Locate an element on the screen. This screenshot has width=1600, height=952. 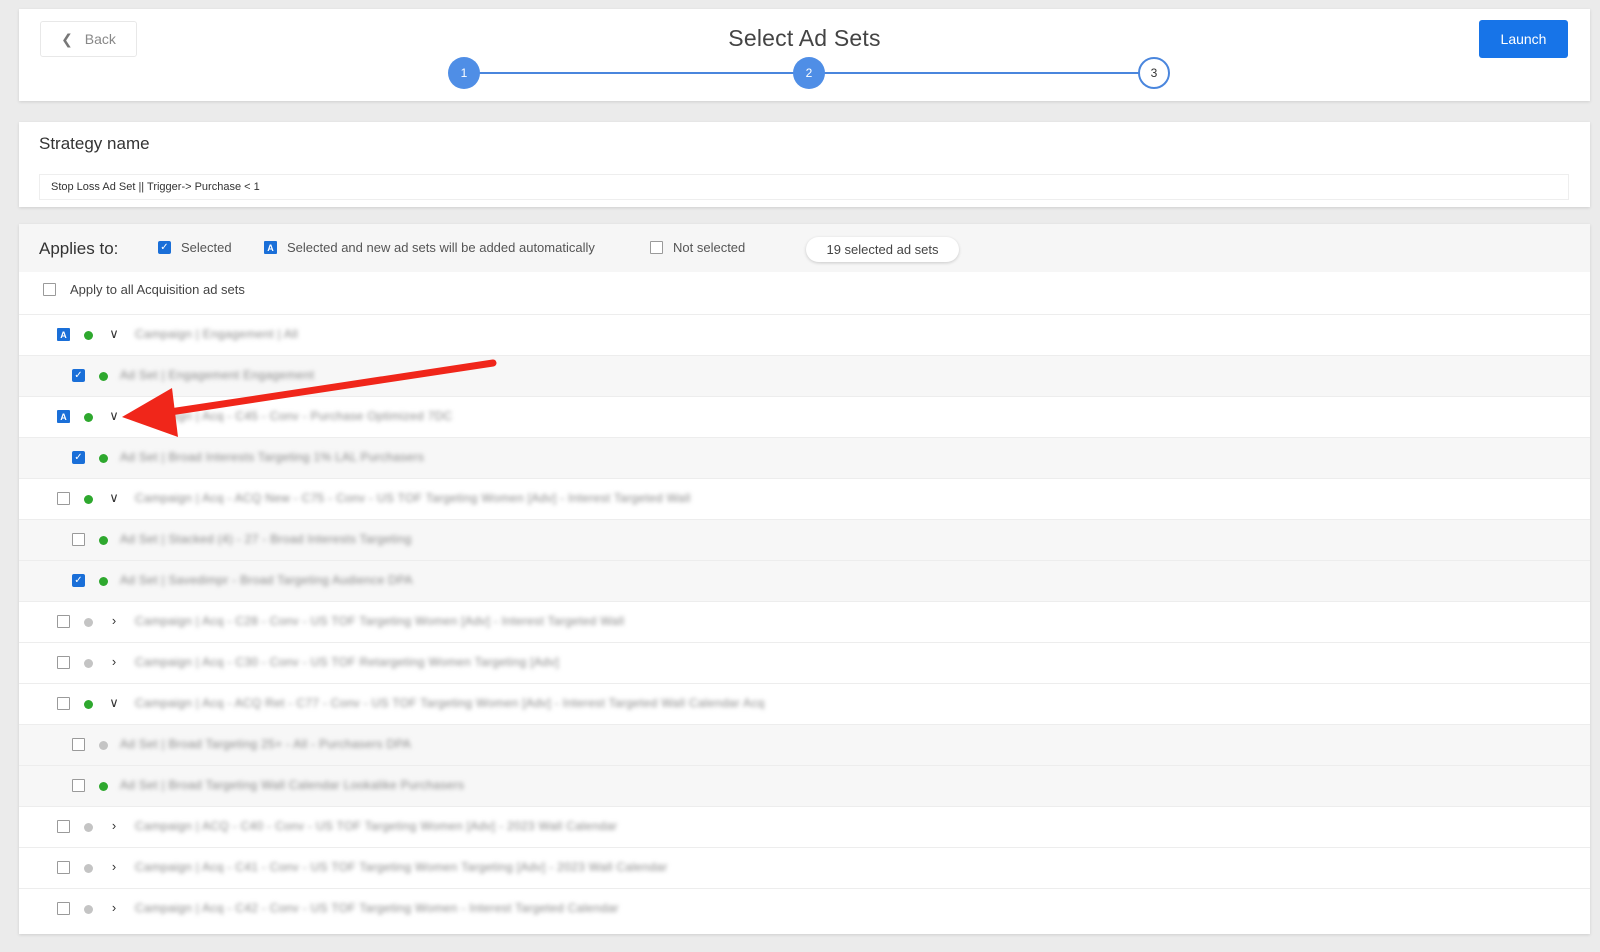
apply-all-row: Apply to all Acquisition ad sets is located at coordinates (144, 289).